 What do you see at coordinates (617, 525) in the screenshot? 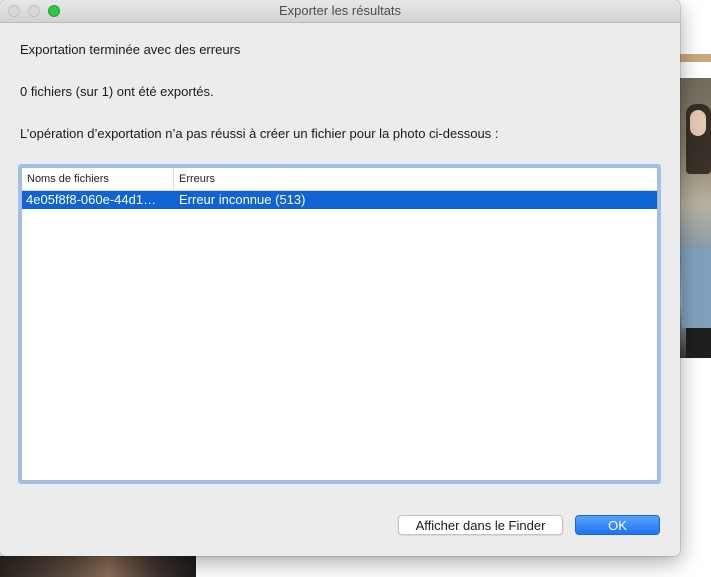
I see `ok-button: OK` at bounding box center [617, 525].